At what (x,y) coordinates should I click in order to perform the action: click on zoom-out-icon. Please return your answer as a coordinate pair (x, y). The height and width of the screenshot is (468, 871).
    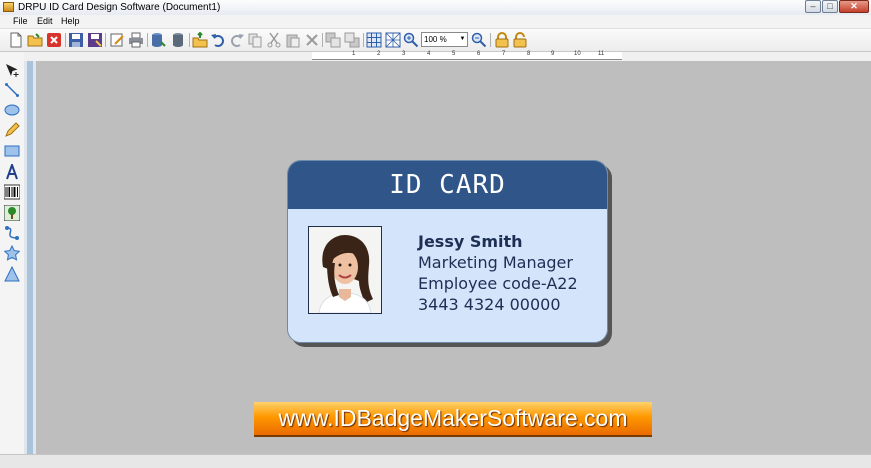
    Looking at the image, I should click on (479, 40).